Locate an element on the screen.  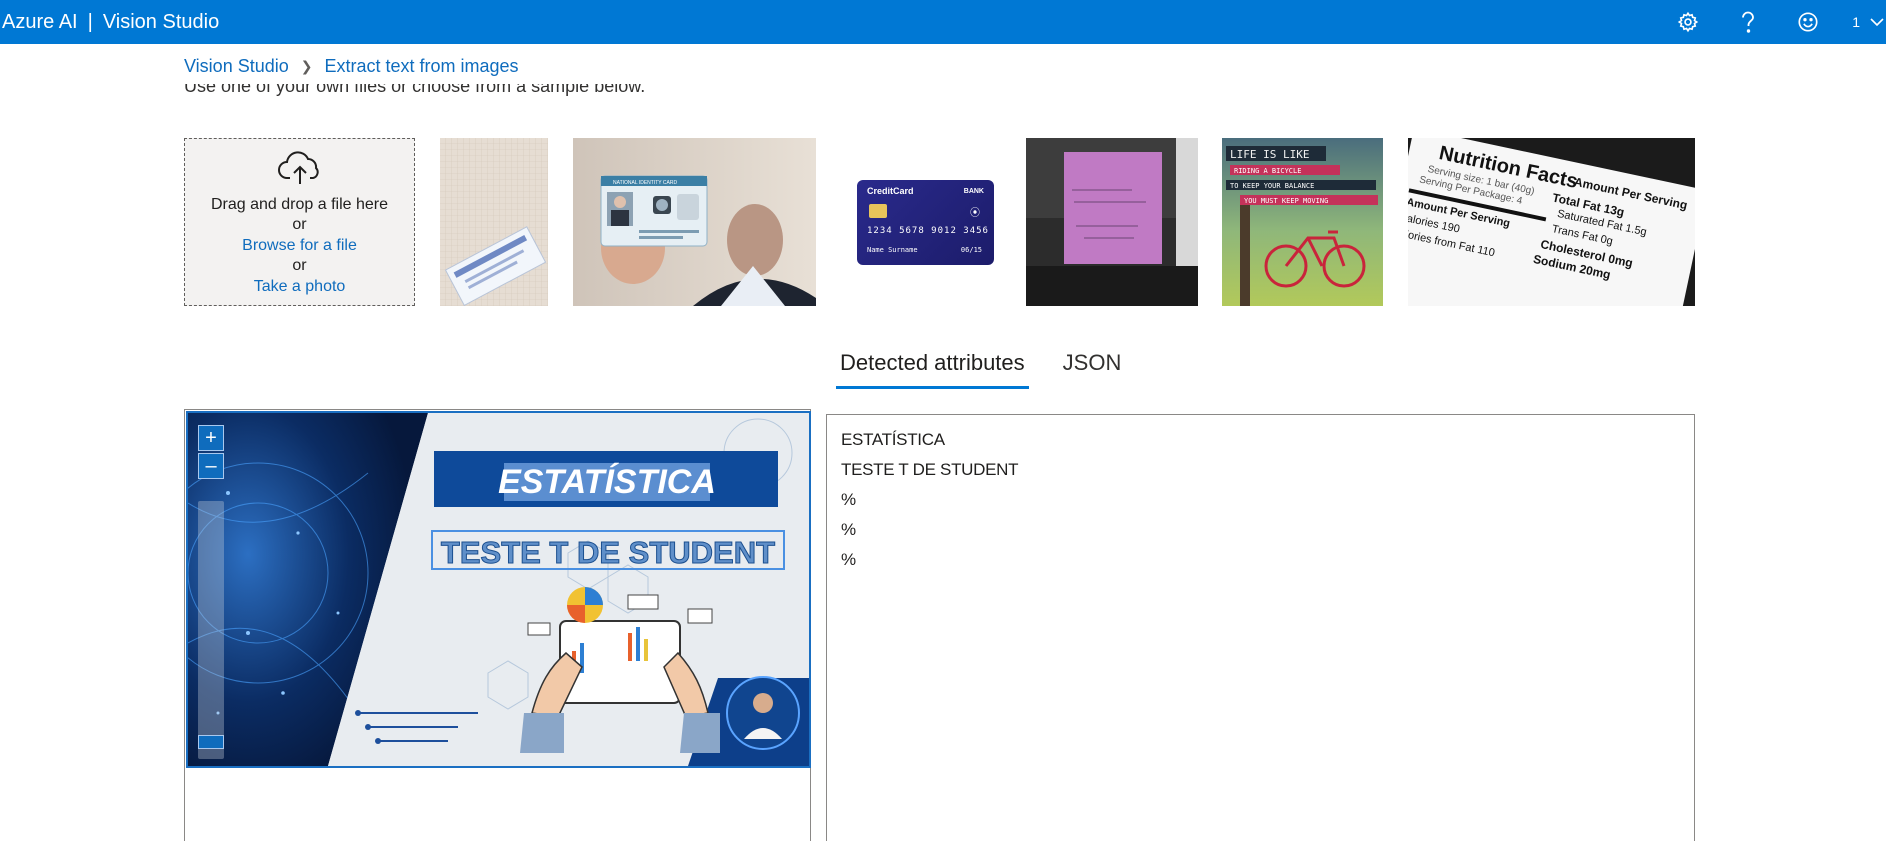
feedback-button is located at coordinates (1808, 22).